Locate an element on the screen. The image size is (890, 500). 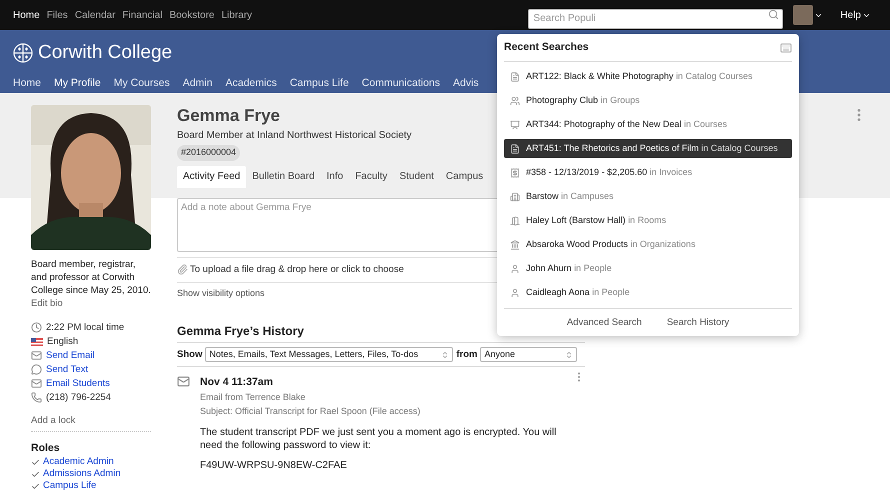
profile-tab: Student is located at coordinates (416, 177).